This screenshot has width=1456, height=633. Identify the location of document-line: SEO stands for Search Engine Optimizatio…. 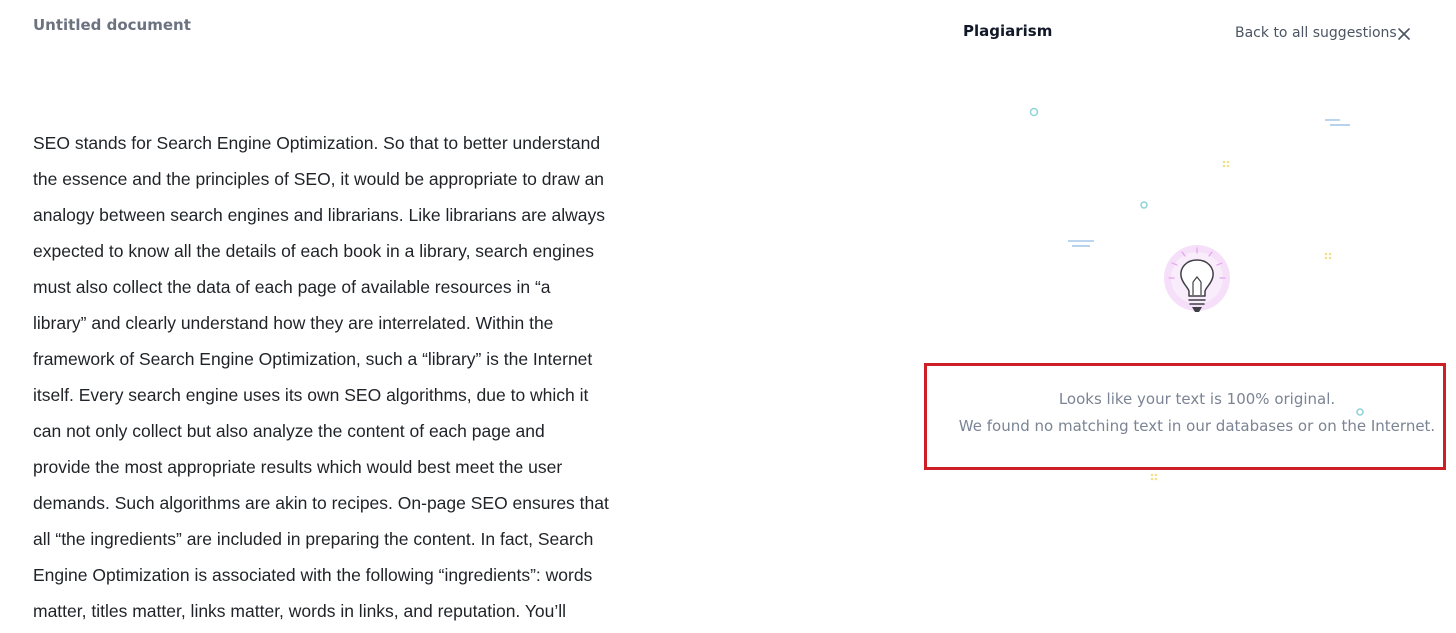
(317, 143).